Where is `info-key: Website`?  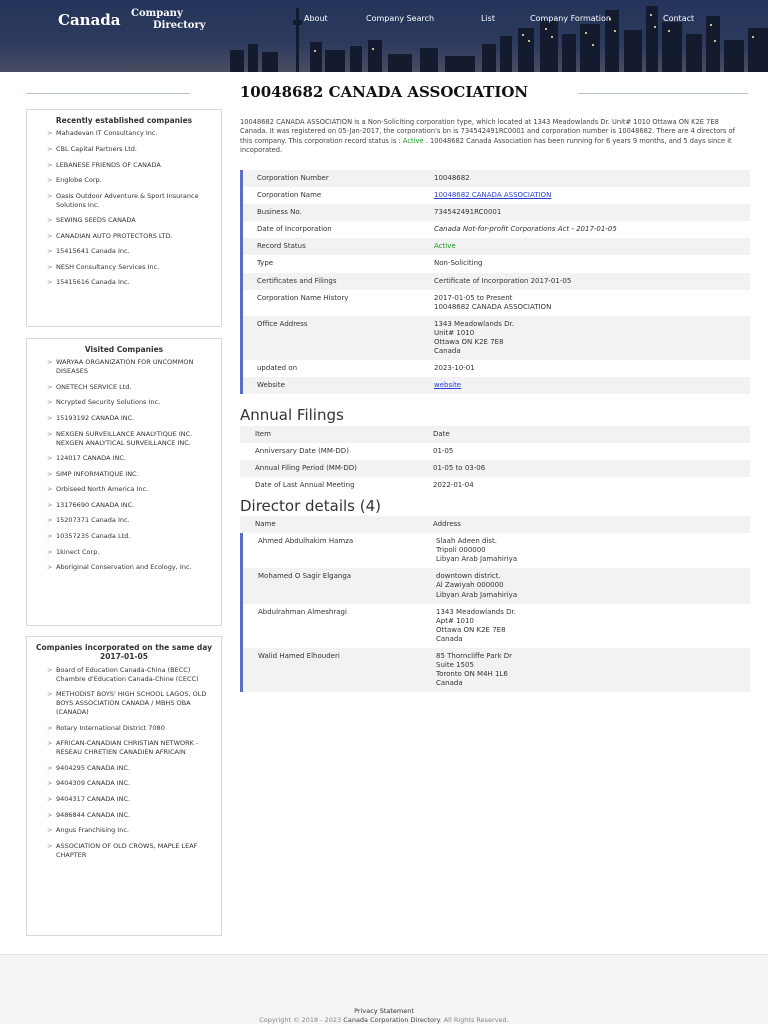
info-key: Website is located at coordinates (271, 385).